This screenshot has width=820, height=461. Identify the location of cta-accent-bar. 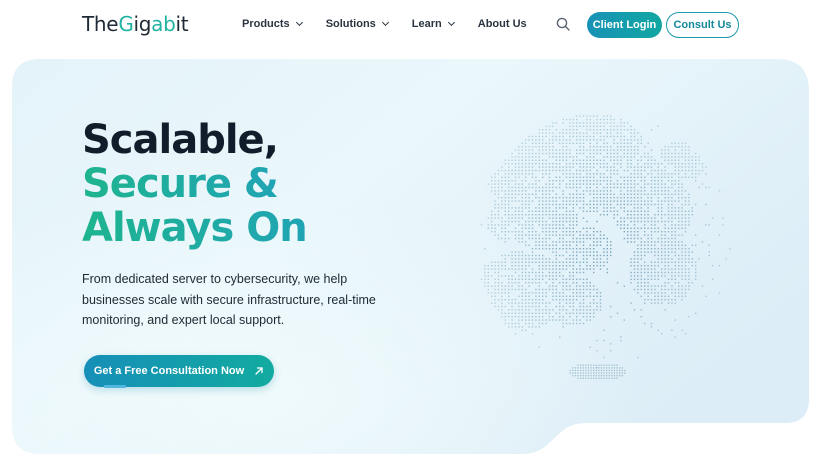
(115, 386).